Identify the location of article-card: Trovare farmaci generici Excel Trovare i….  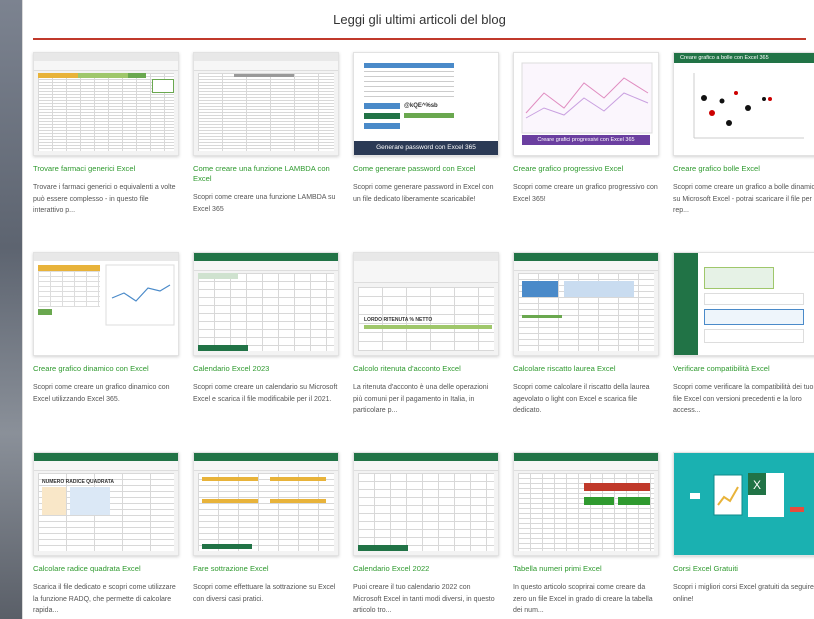
(106, 134).